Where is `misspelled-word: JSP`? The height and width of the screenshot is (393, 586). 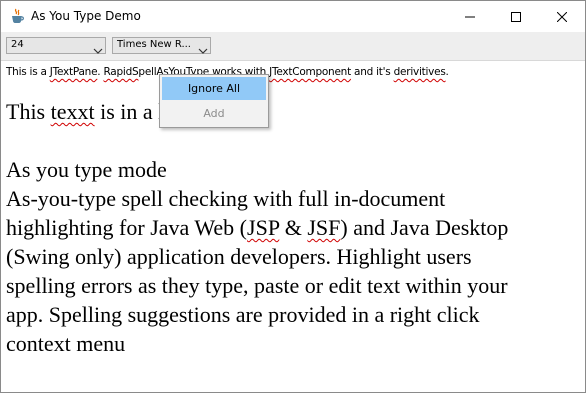 misspelled-word: JSP is located at coordinates (263, 227).